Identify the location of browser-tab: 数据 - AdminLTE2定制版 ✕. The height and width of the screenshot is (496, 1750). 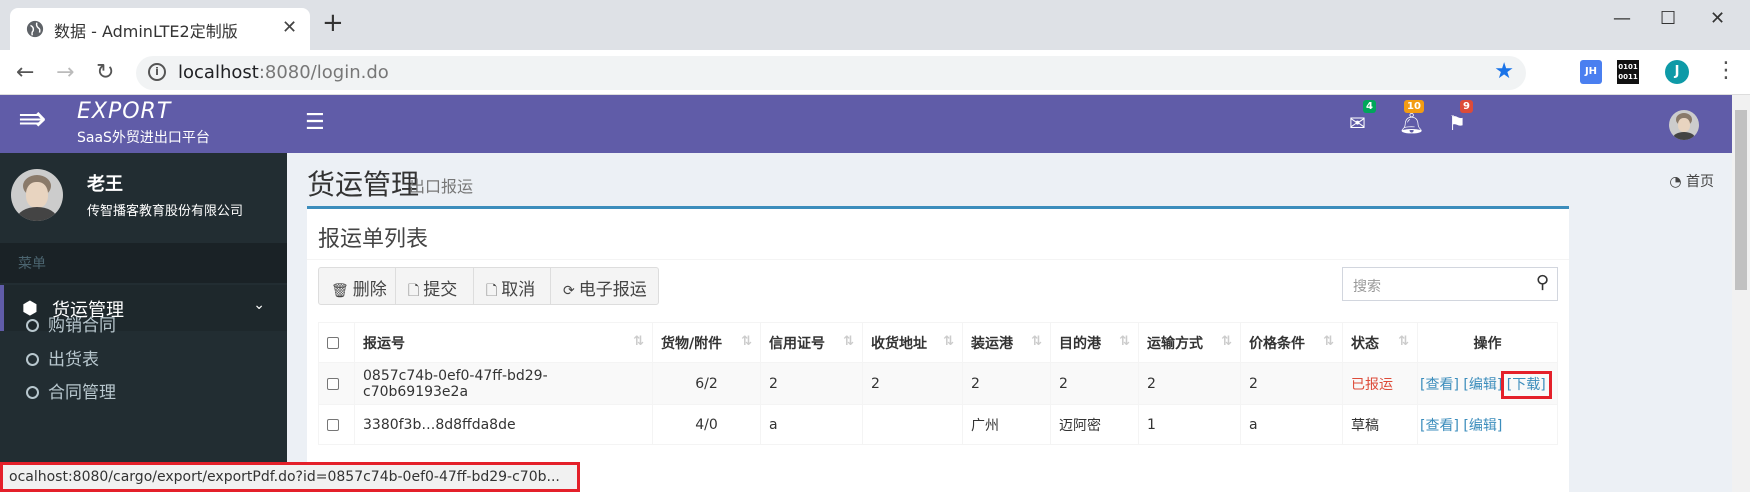
(160, 29).